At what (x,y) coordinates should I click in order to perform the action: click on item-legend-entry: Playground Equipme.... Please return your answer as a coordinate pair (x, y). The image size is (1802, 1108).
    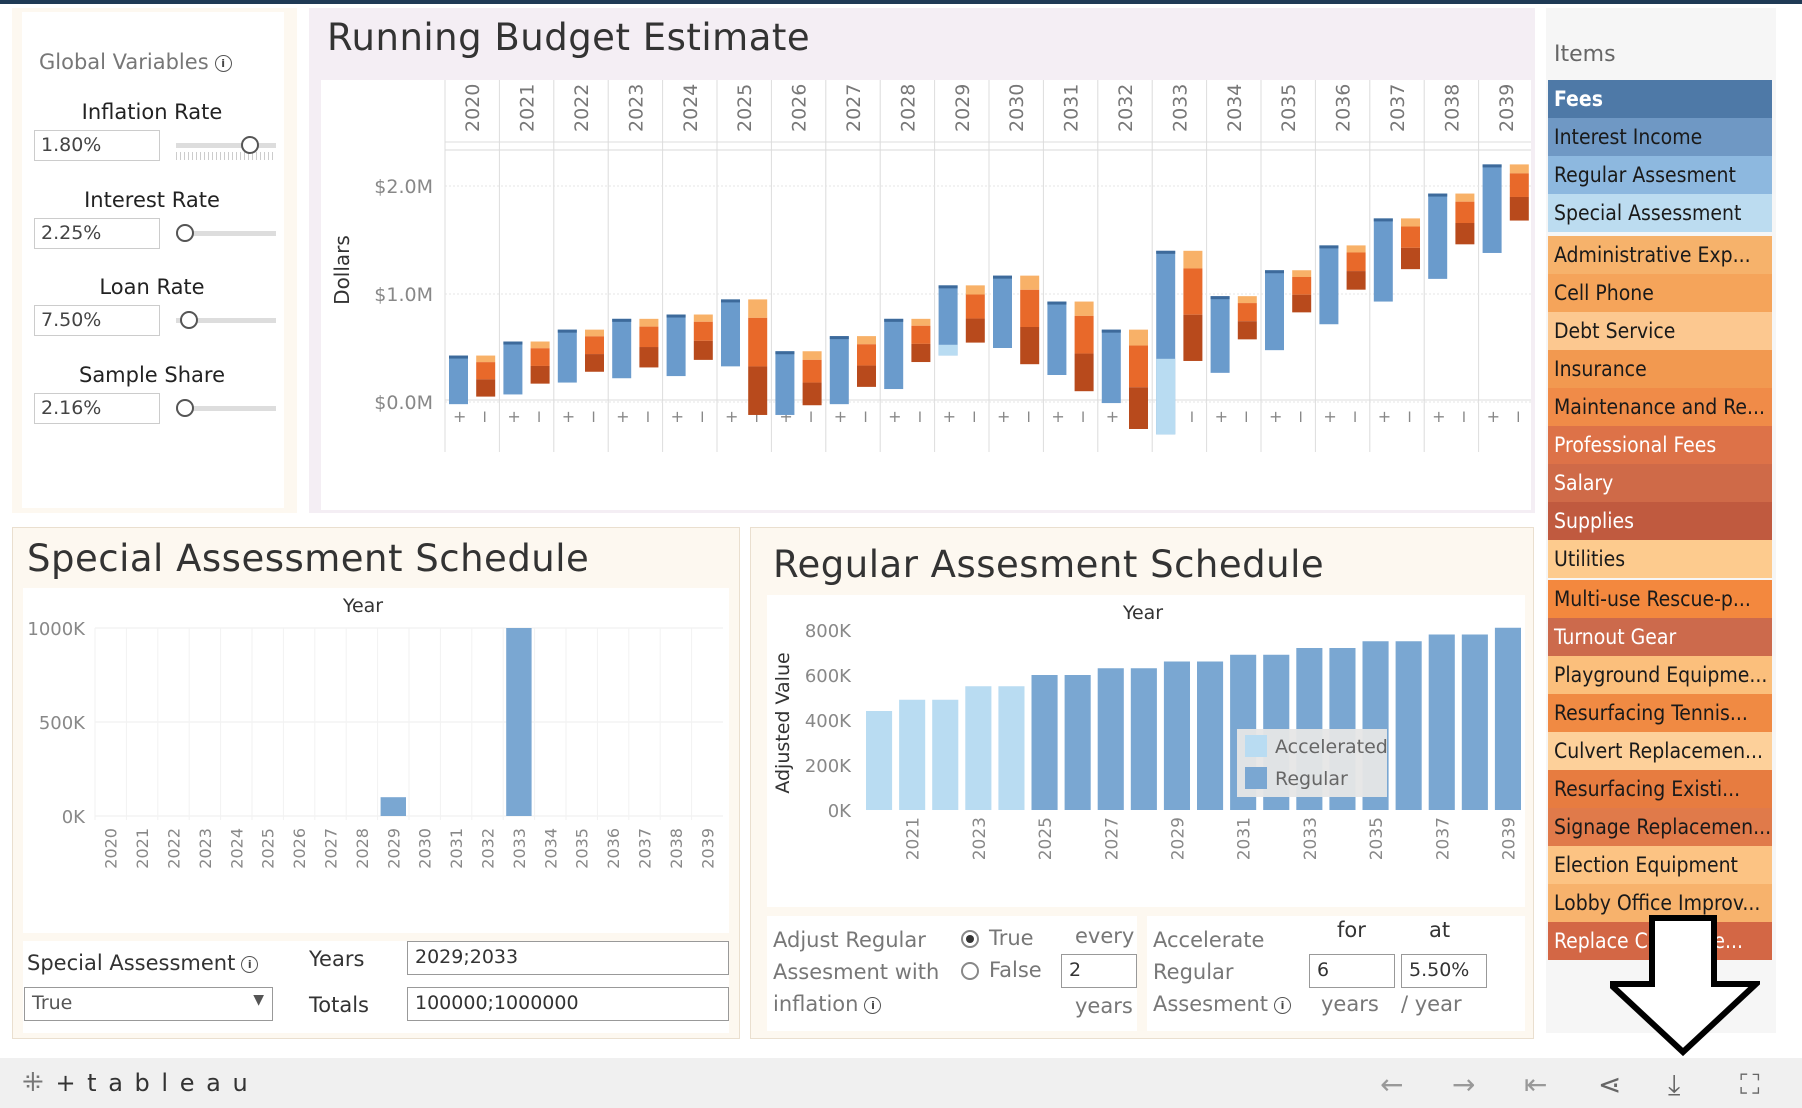
    Looking at the image, I should click on (1660, 675).